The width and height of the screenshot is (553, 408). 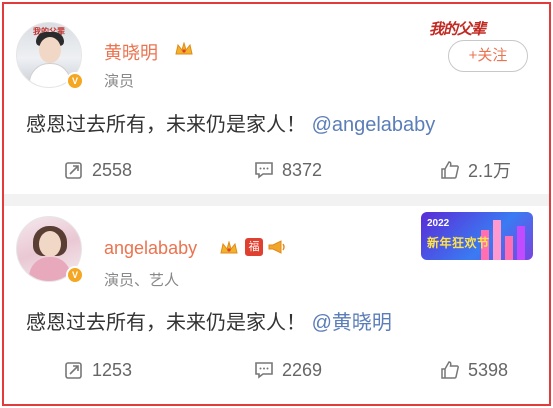 What do you see at coordinates (352, 323) in the screenshot?
I see `mention-link: @黄晓明` at bounding box center [352, 323].